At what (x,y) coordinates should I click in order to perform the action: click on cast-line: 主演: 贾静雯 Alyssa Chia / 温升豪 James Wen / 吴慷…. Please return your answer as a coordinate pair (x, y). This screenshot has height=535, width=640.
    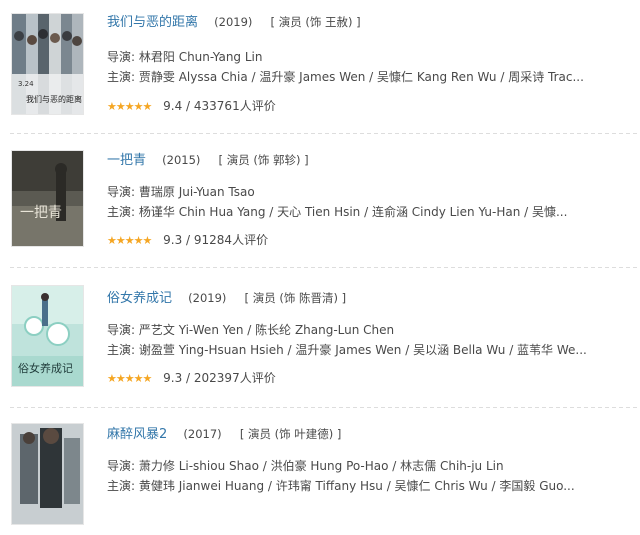
    Looking at the image, I should click on (357, 77).